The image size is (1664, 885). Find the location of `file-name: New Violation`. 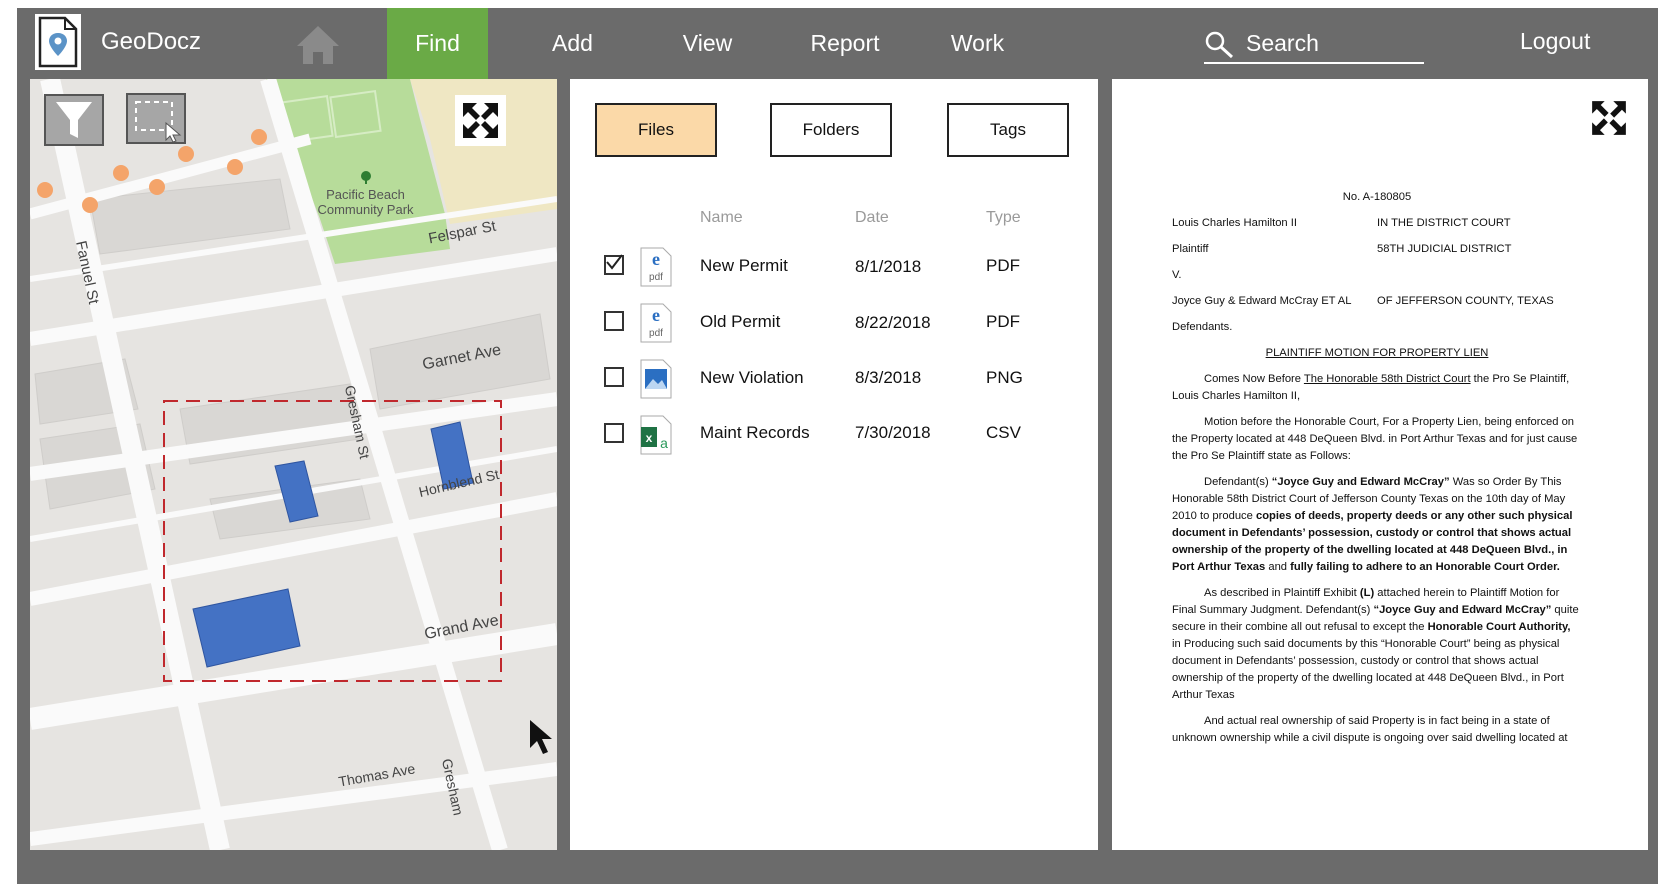

file-name: New Violation is located at coordinates (752, 378).